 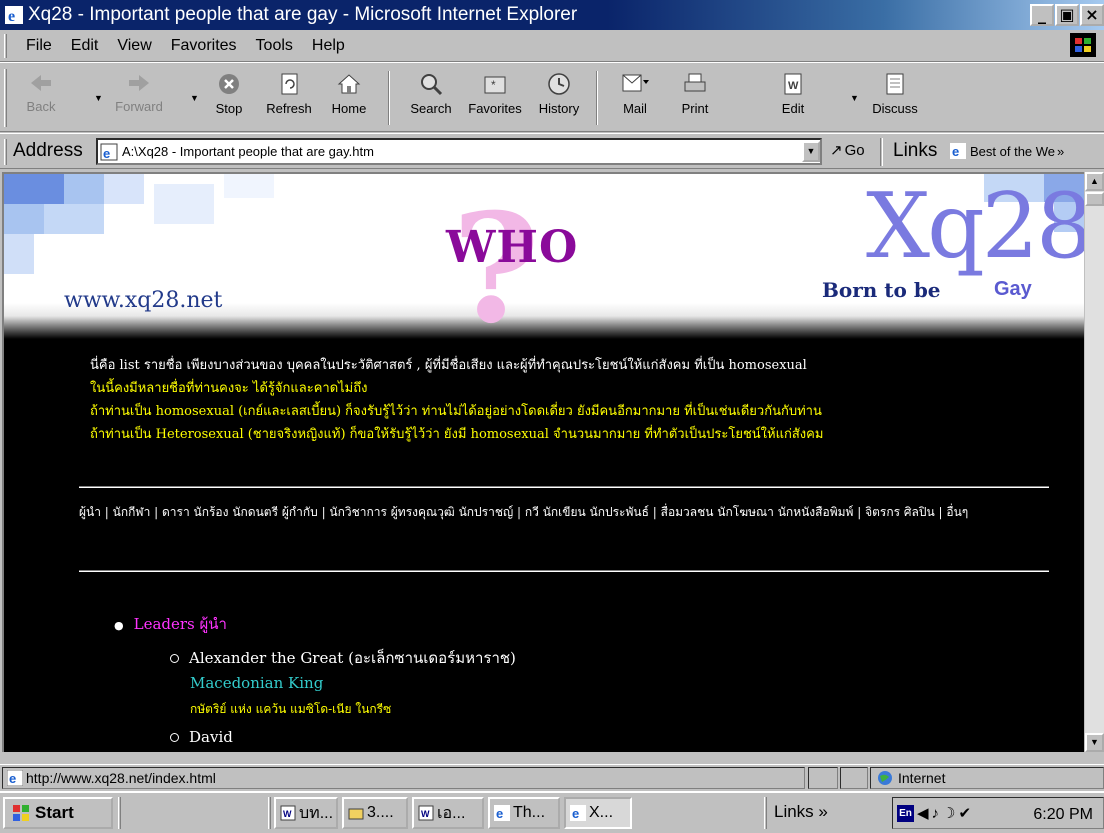 I want to click on banner-heading: WHO, so click(x=512, y=247).